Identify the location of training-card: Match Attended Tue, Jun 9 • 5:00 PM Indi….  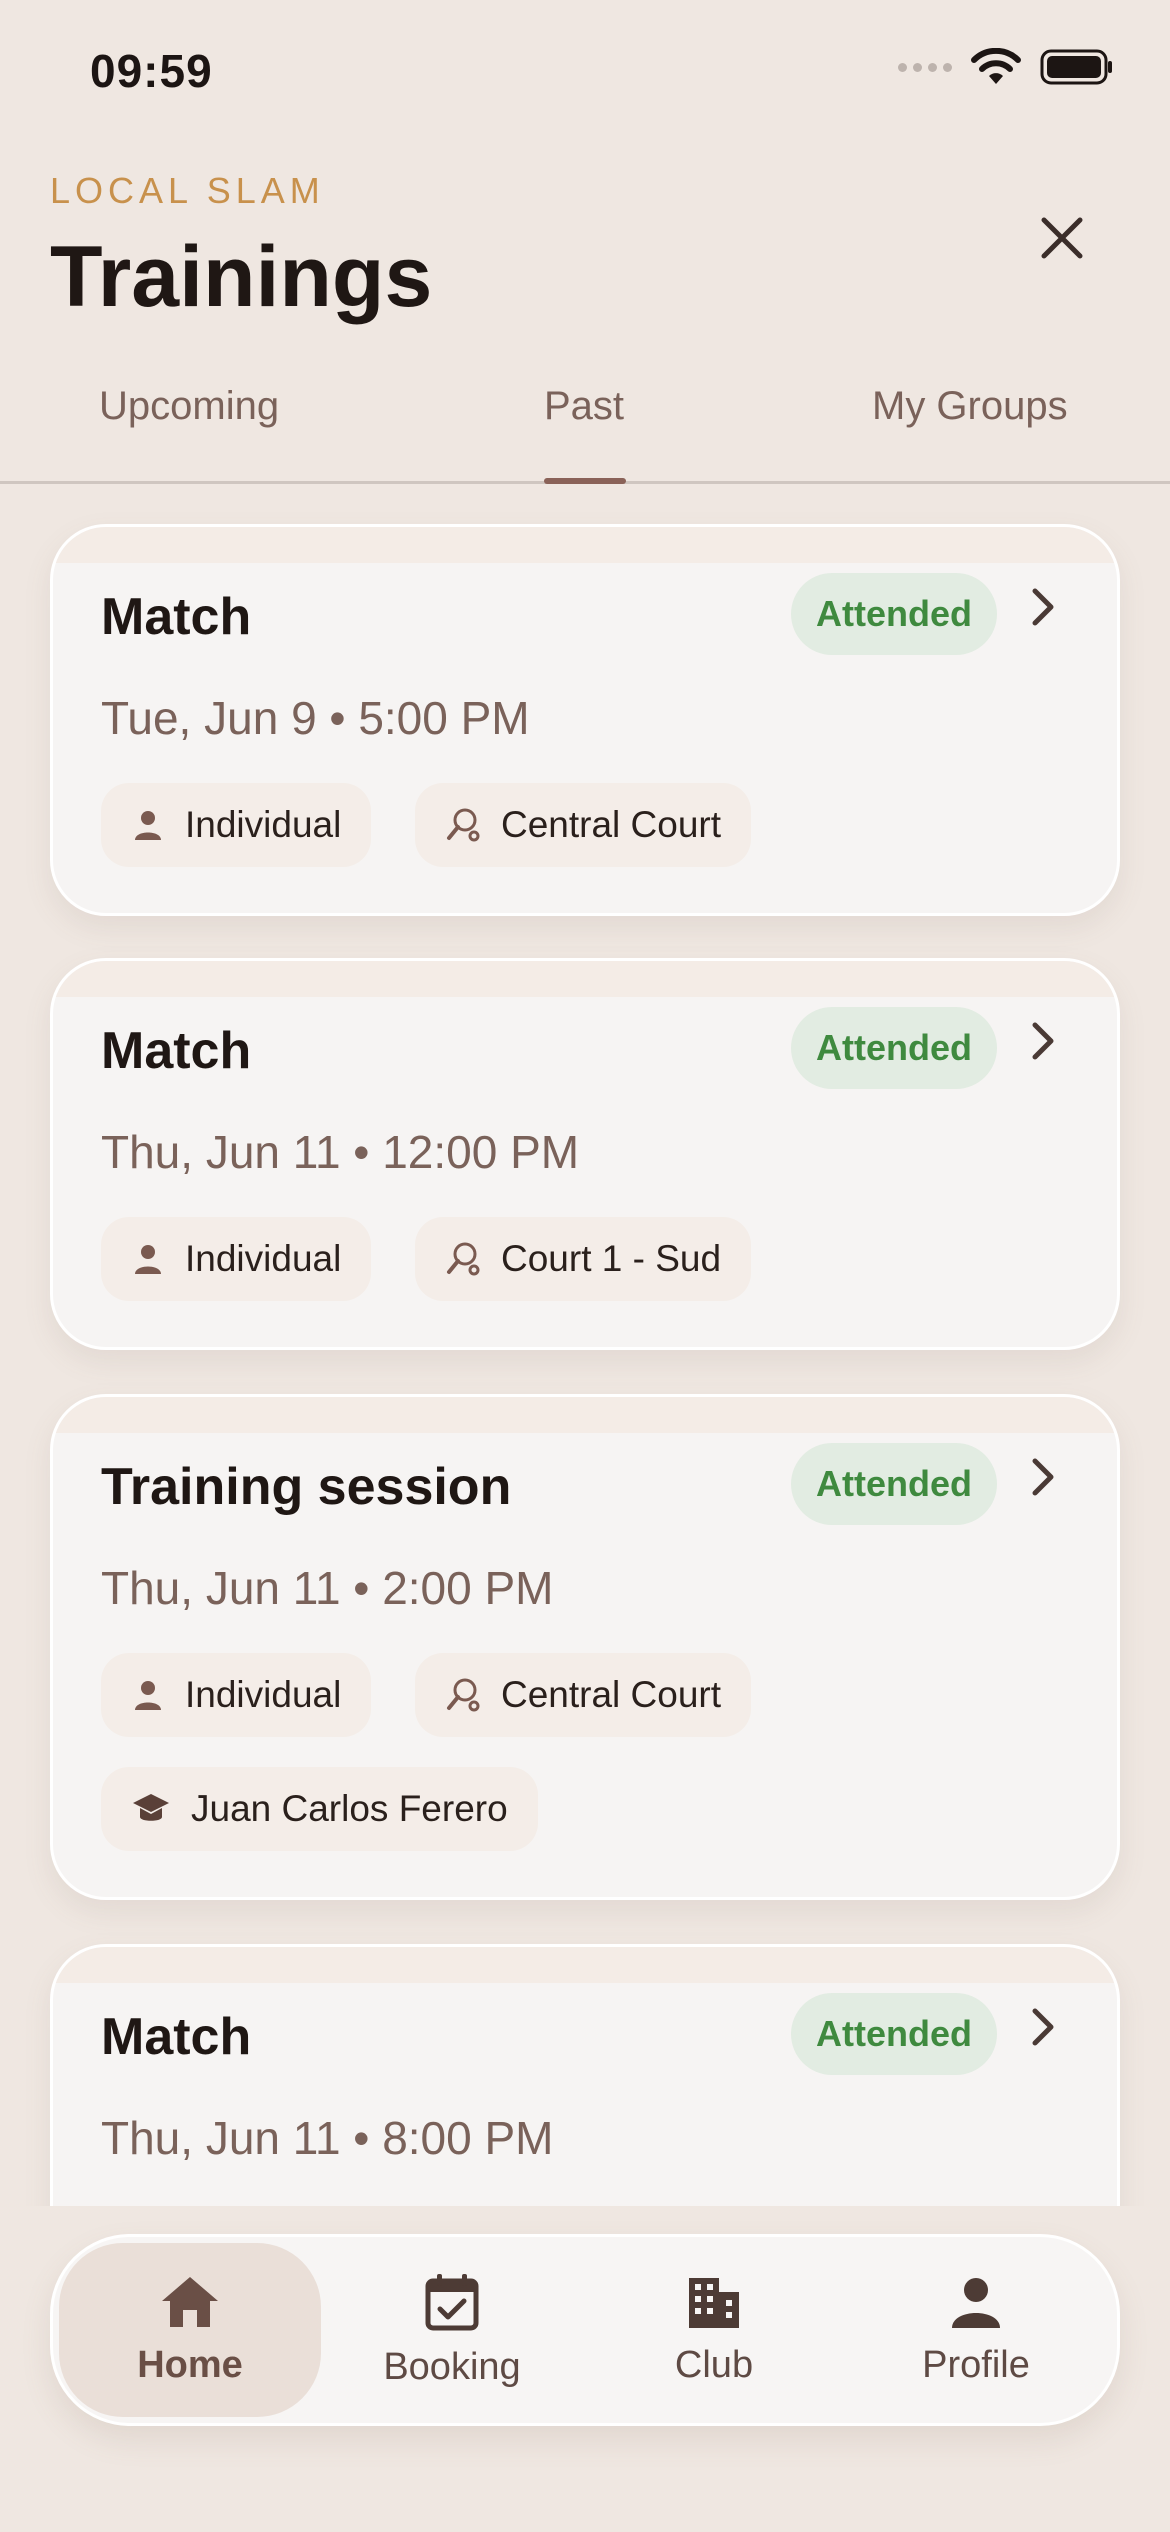
(585, 720).